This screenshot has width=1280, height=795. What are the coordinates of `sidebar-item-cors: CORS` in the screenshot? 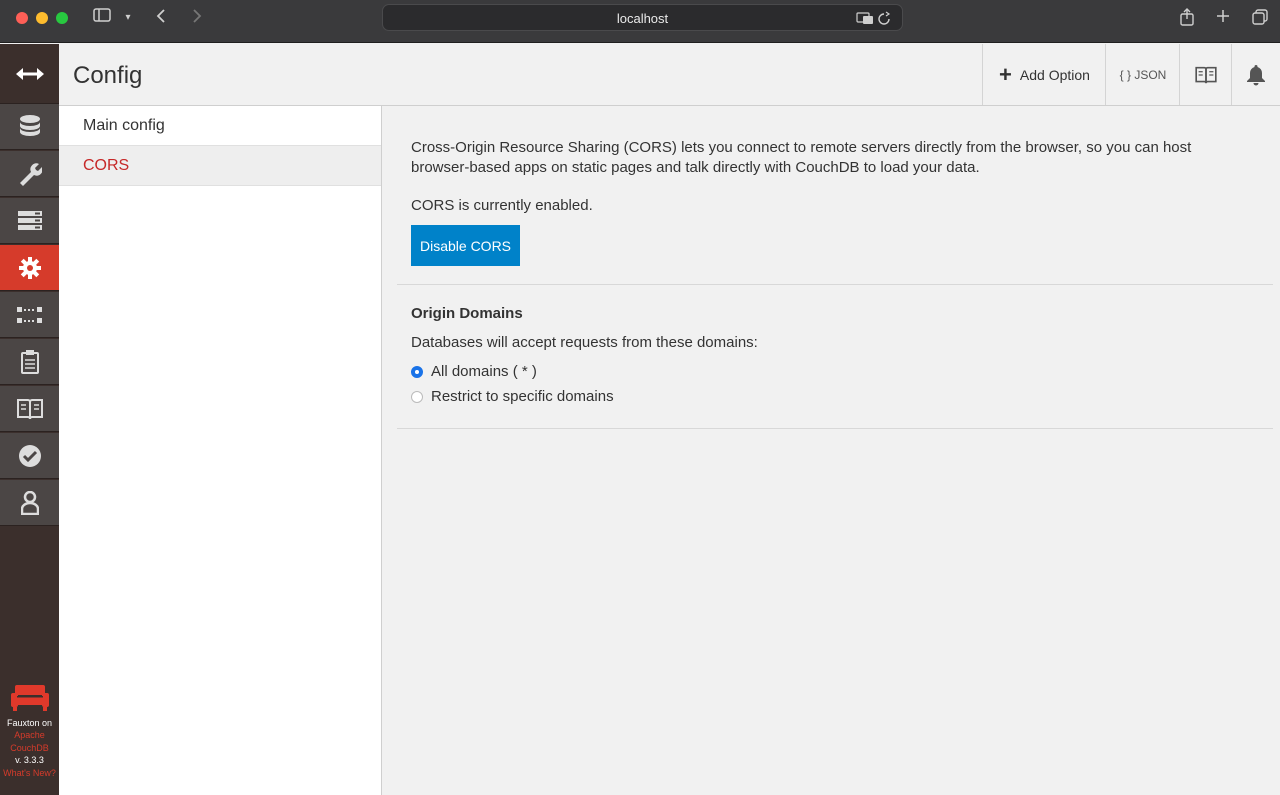 It's located at (220, 166).